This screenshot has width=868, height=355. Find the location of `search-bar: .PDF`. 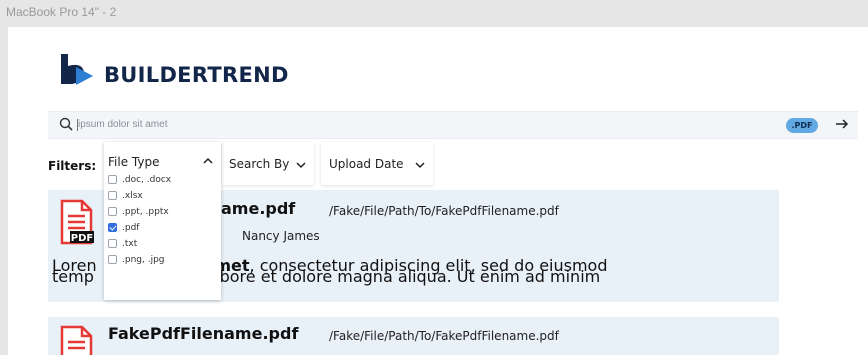

search-bar: .PDF is located at coordinates (453, 125).